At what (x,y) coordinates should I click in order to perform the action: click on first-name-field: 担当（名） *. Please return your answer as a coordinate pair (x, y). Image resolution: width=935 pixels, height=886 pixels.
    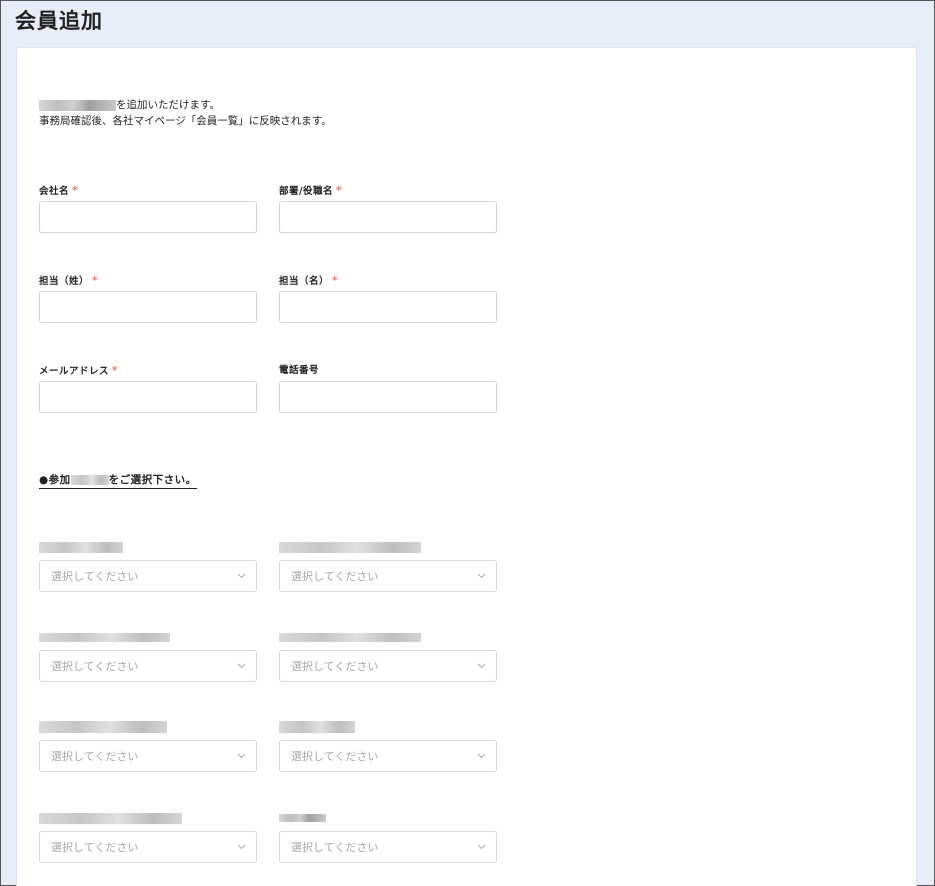
    Looking at the image, I should click on (388, 298).